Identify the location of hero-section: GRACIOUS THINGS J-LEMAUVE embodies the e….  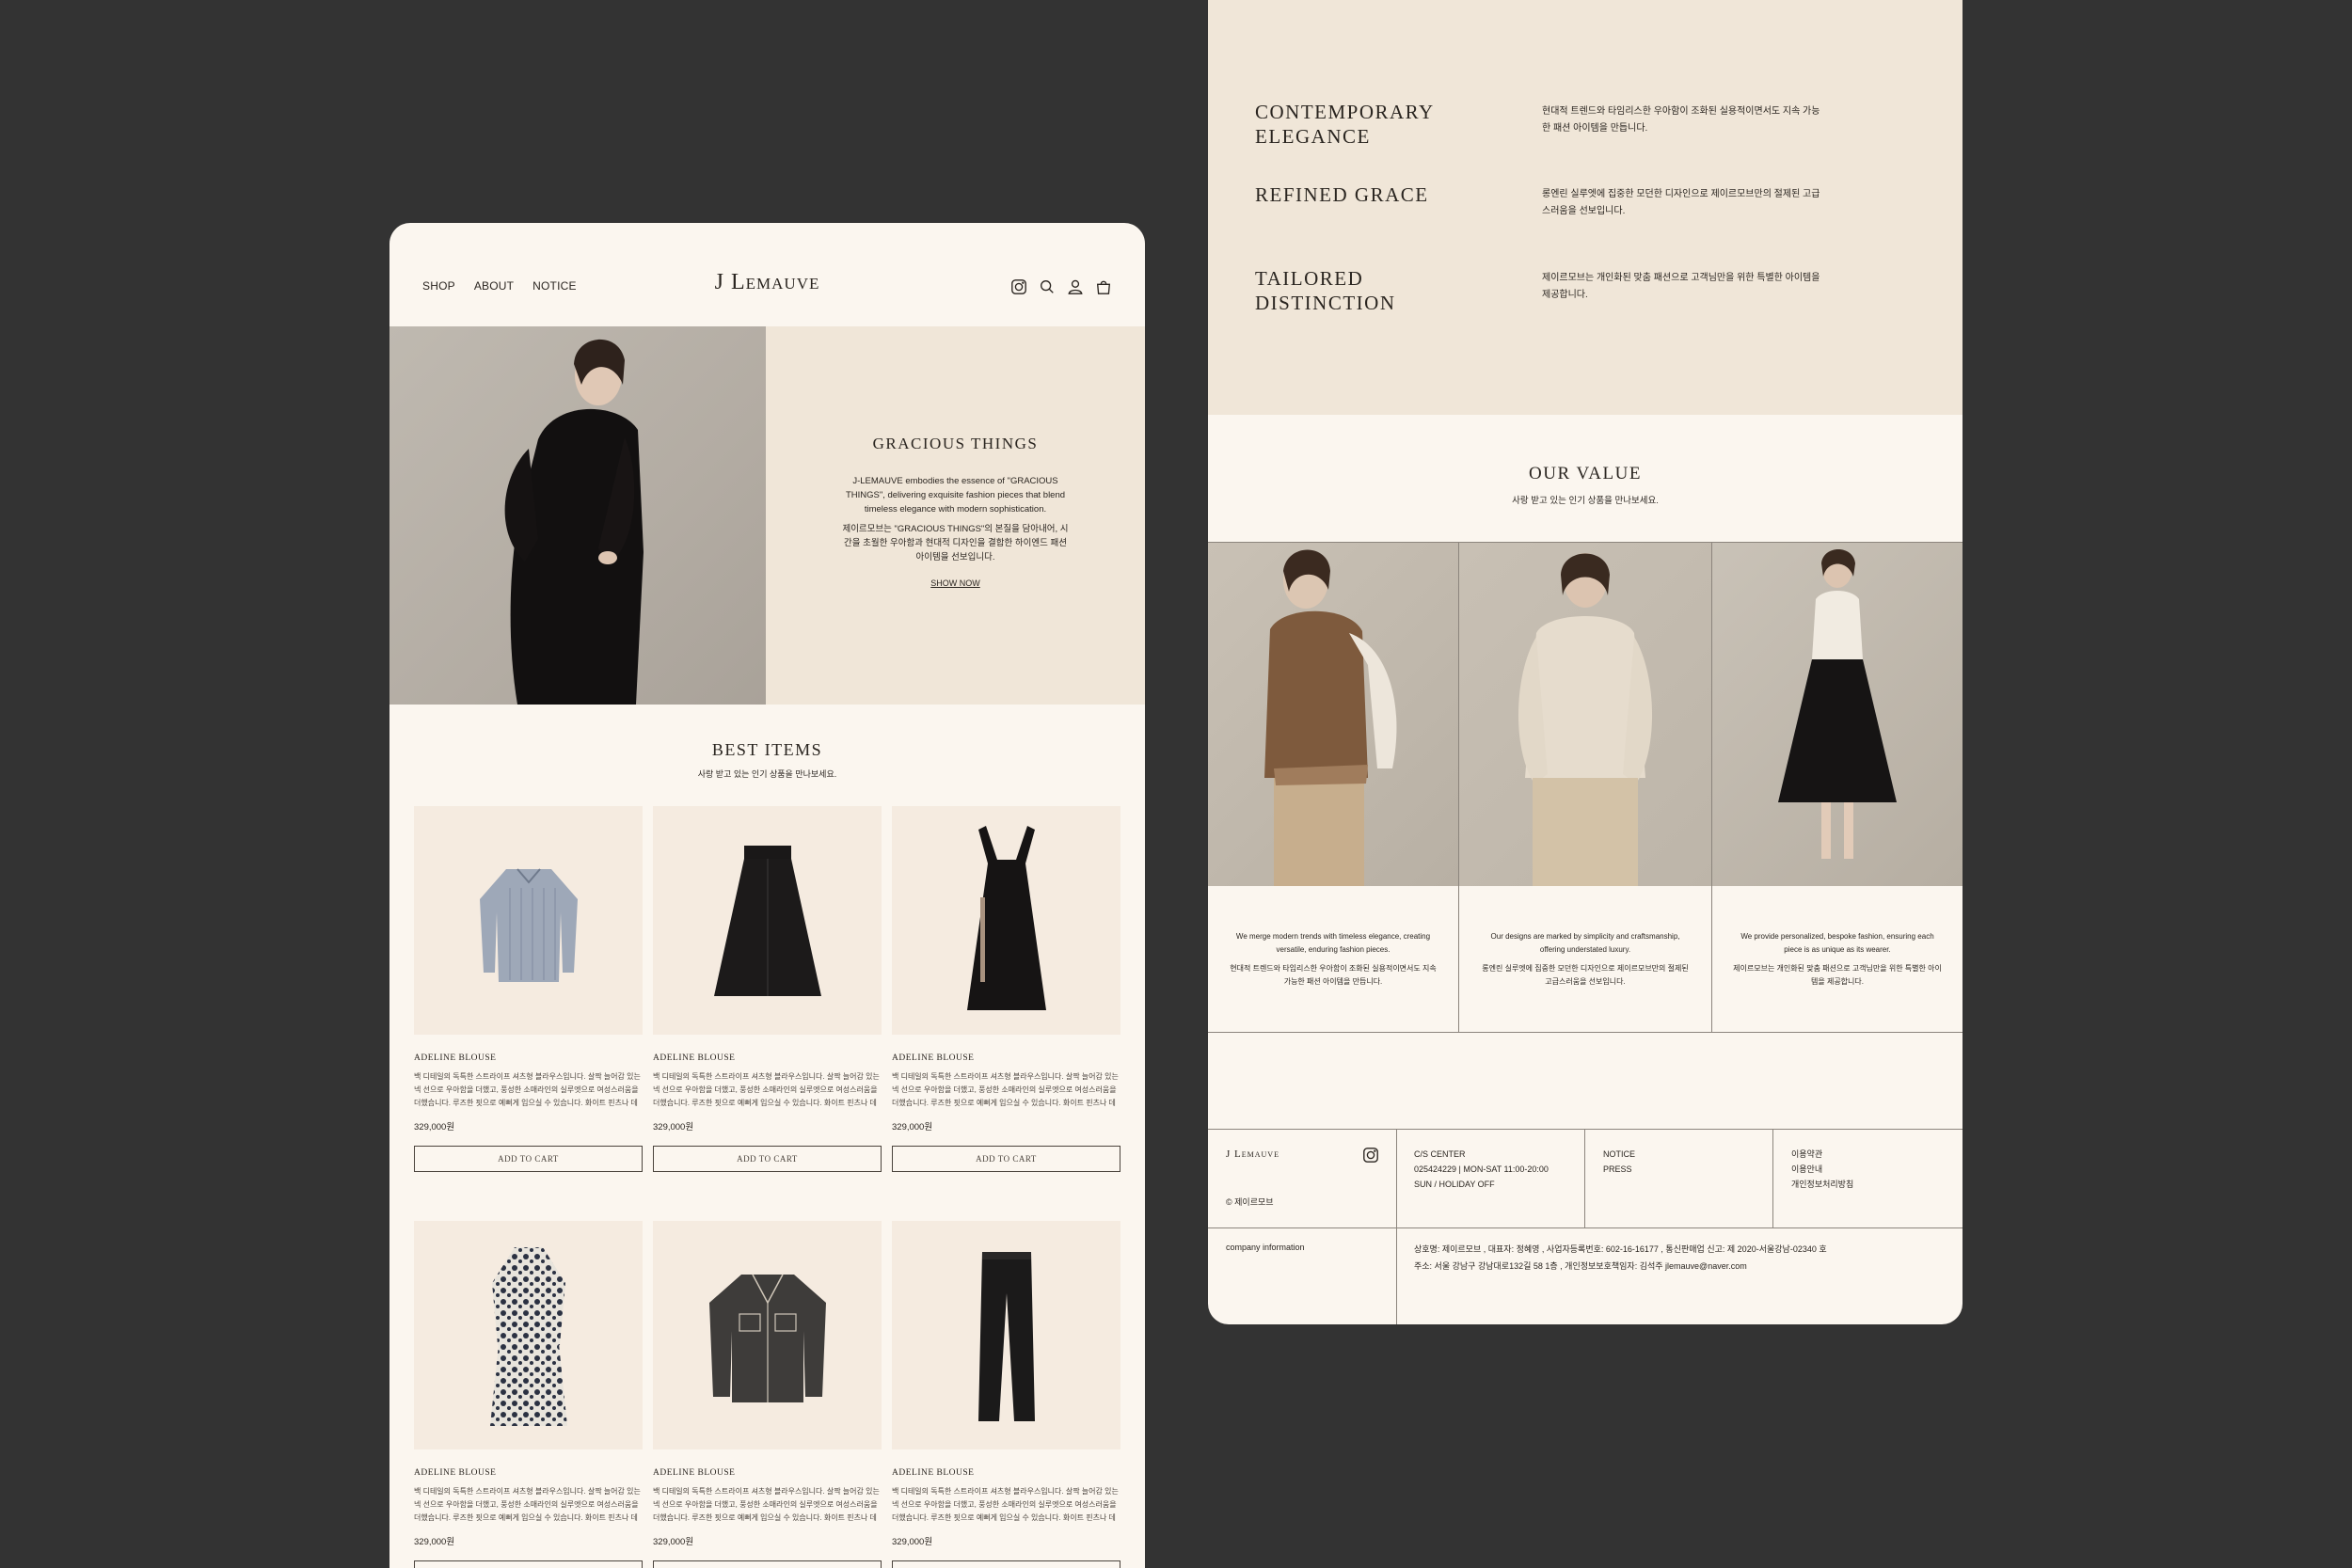
(767, 515).